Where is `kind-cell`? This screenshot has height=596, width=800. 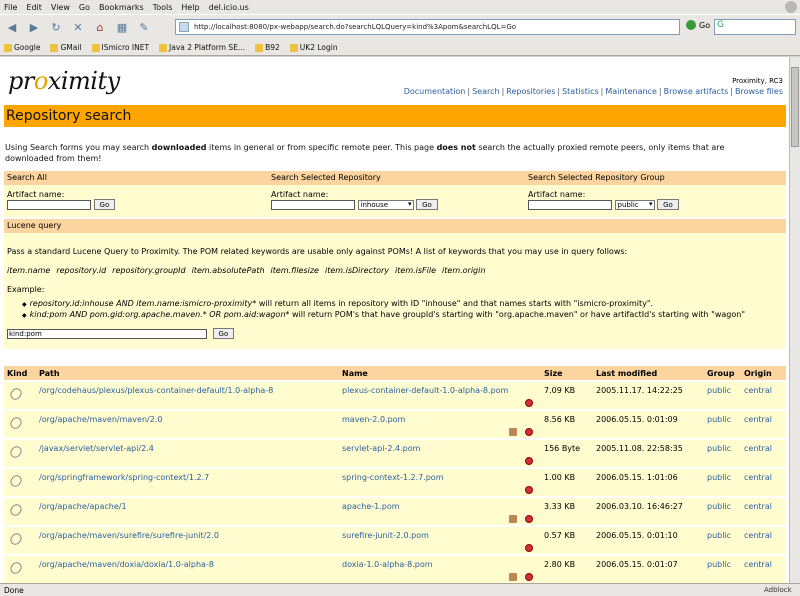
kind-cell is located at coordinates (20, 540).